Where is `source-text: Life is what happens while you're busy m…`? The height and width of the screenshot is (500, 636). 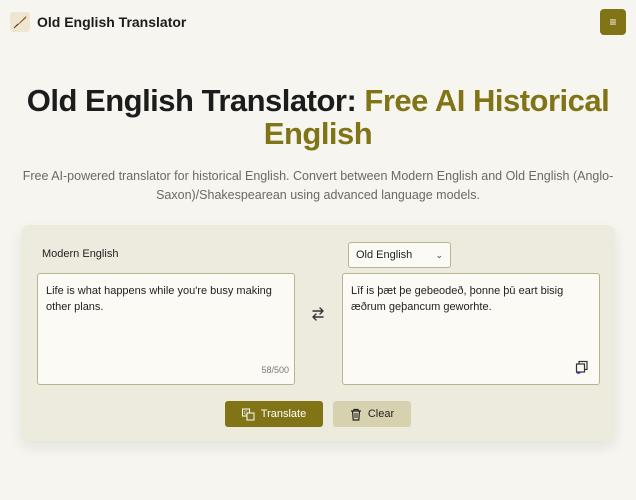
source-text: Life is what happens while you're busy m… is located at coordinates (159, 299).